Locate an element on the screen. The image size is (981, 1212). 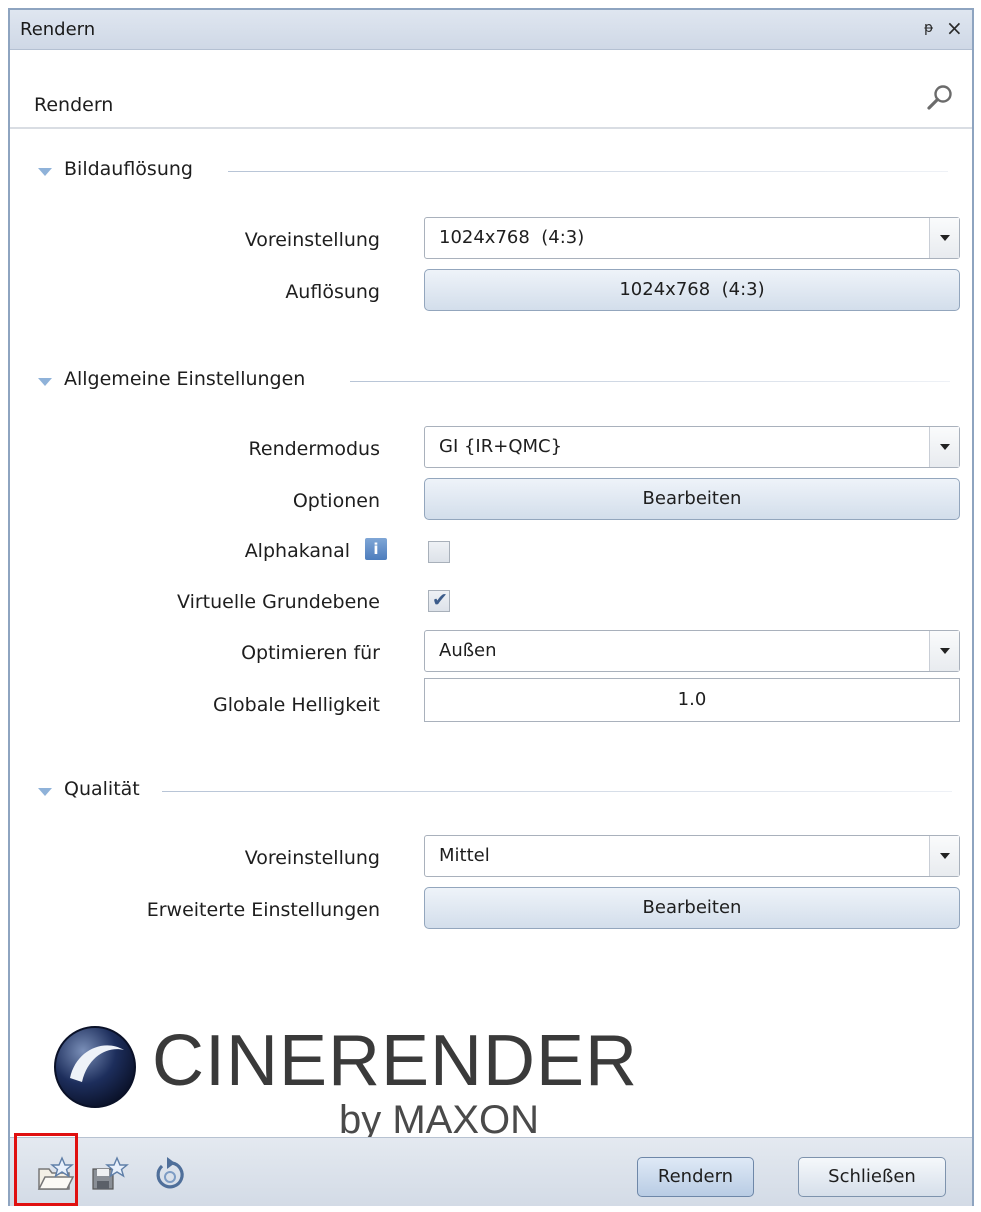
cinema4d-sphere-icon is located at coordinates (95, 1067).